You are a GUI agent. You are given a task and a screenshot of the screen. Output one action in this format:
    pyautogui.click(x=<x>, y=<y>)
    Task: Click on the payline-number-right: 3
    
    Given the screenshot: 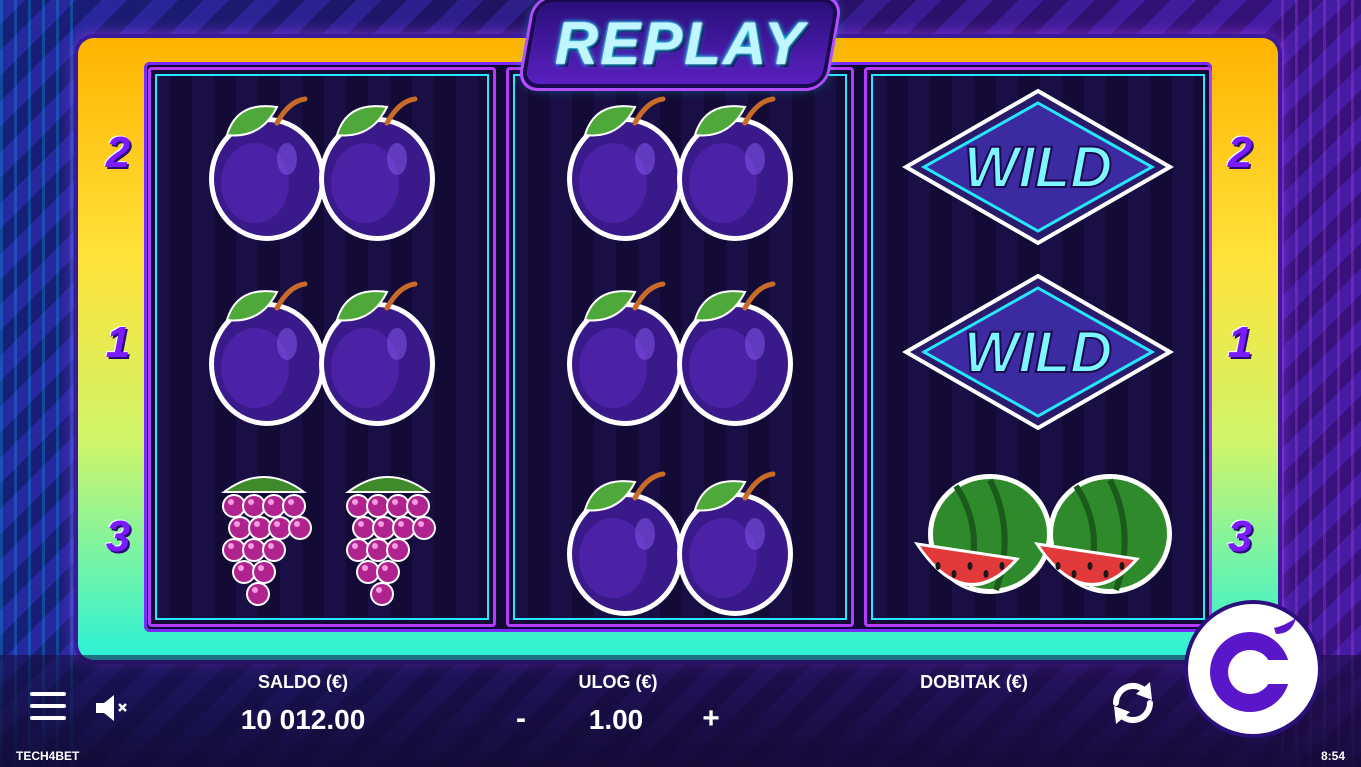 What is the action you would take?
    pyautogui.click(x=1240, y=536)
    